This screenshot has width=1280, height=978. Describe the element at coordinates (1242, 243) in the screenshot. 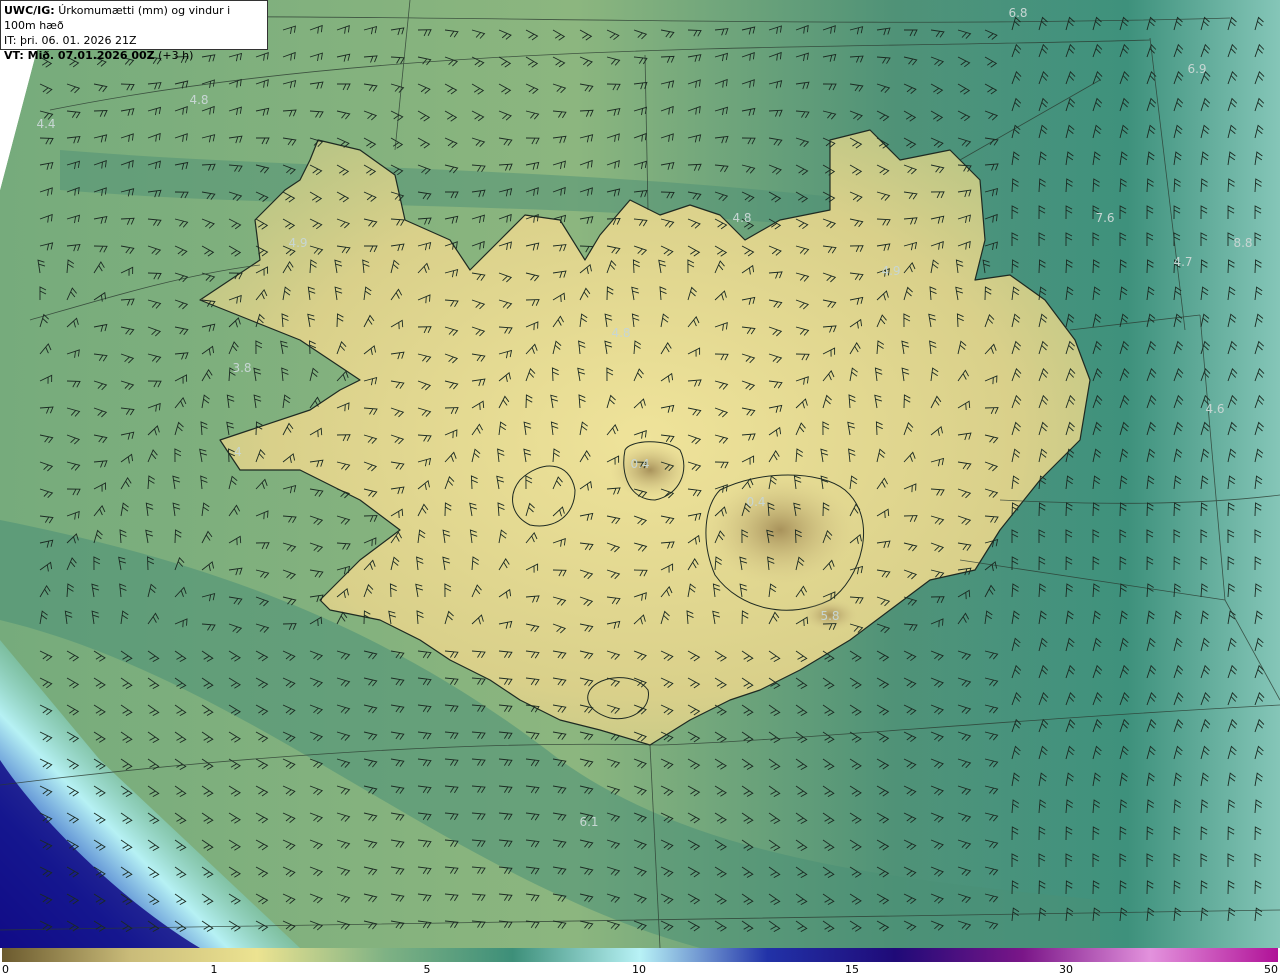

I see `precip-value-label: 8.8` at that location.